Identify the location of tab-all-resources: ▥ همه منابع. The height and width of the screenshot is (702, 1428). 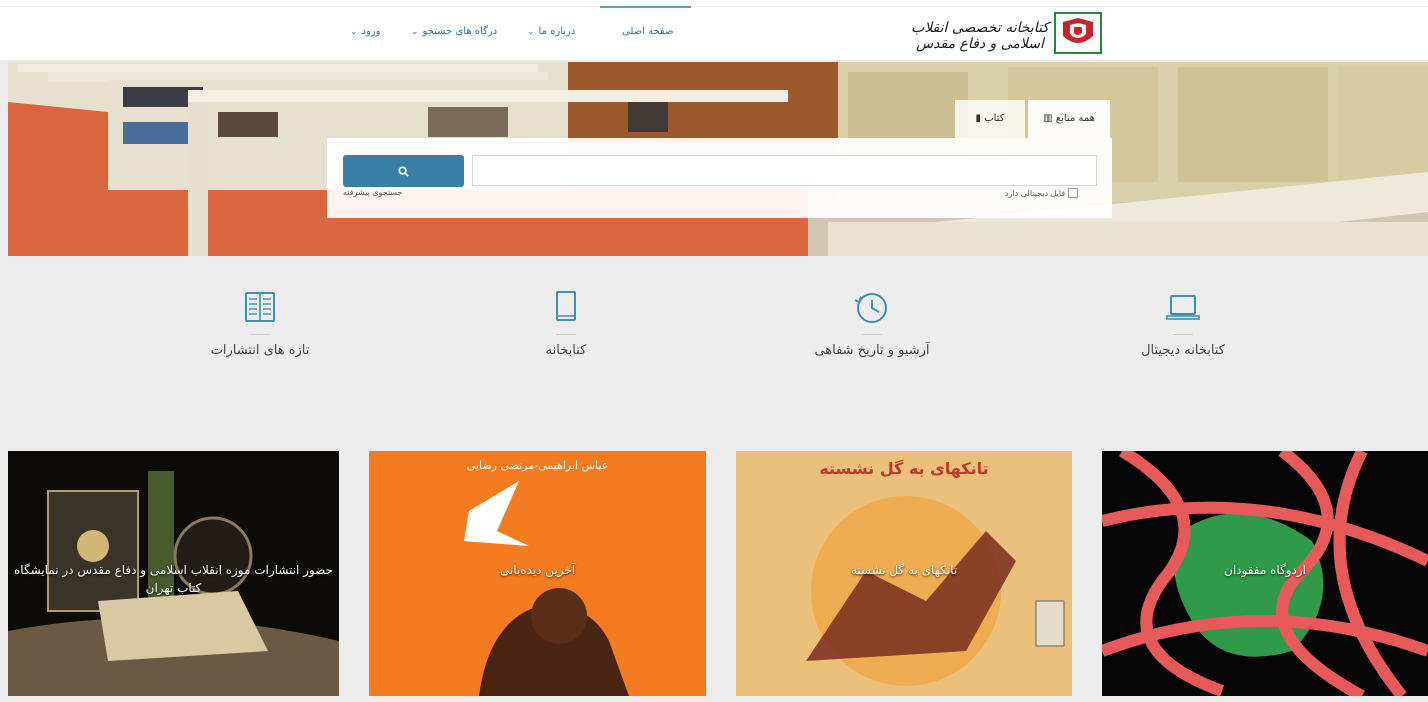
(1069, 119).